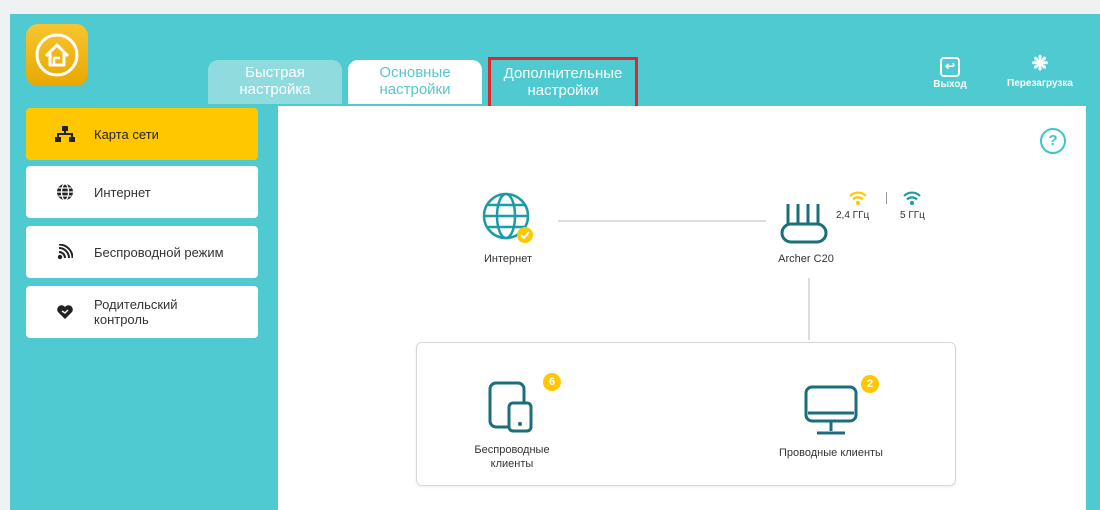 This screenshot has height=510, width=1100. What do you see at coordinates (853, 215) in the screenshot?
I see `band-24-label: 2,4 ГГц` at bounding box center [853, 215].